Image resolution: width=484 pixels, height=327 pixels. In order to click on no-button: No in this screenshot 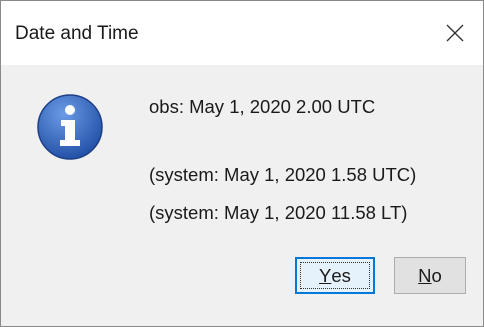, I will do `click(430, 275)`.